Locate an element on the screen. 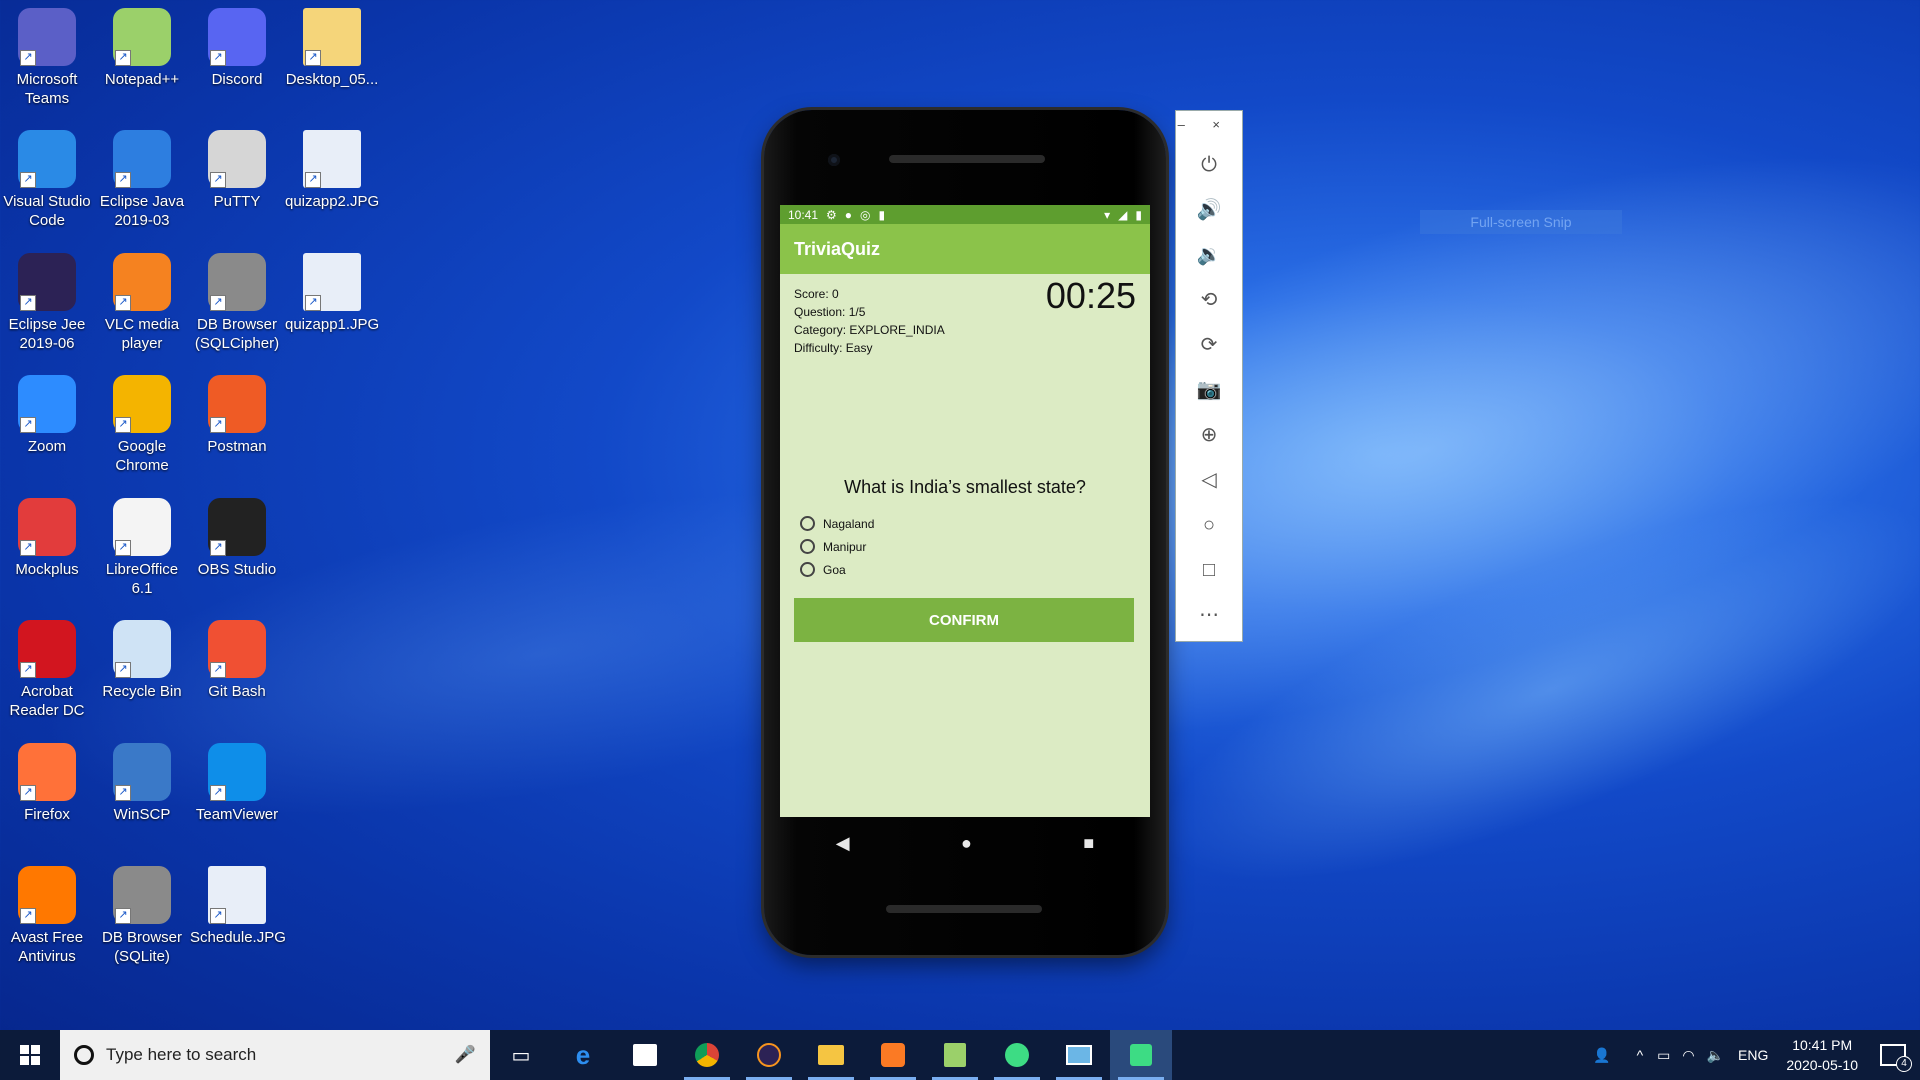  edge-icon: e is located at coordinates (583, 1055).